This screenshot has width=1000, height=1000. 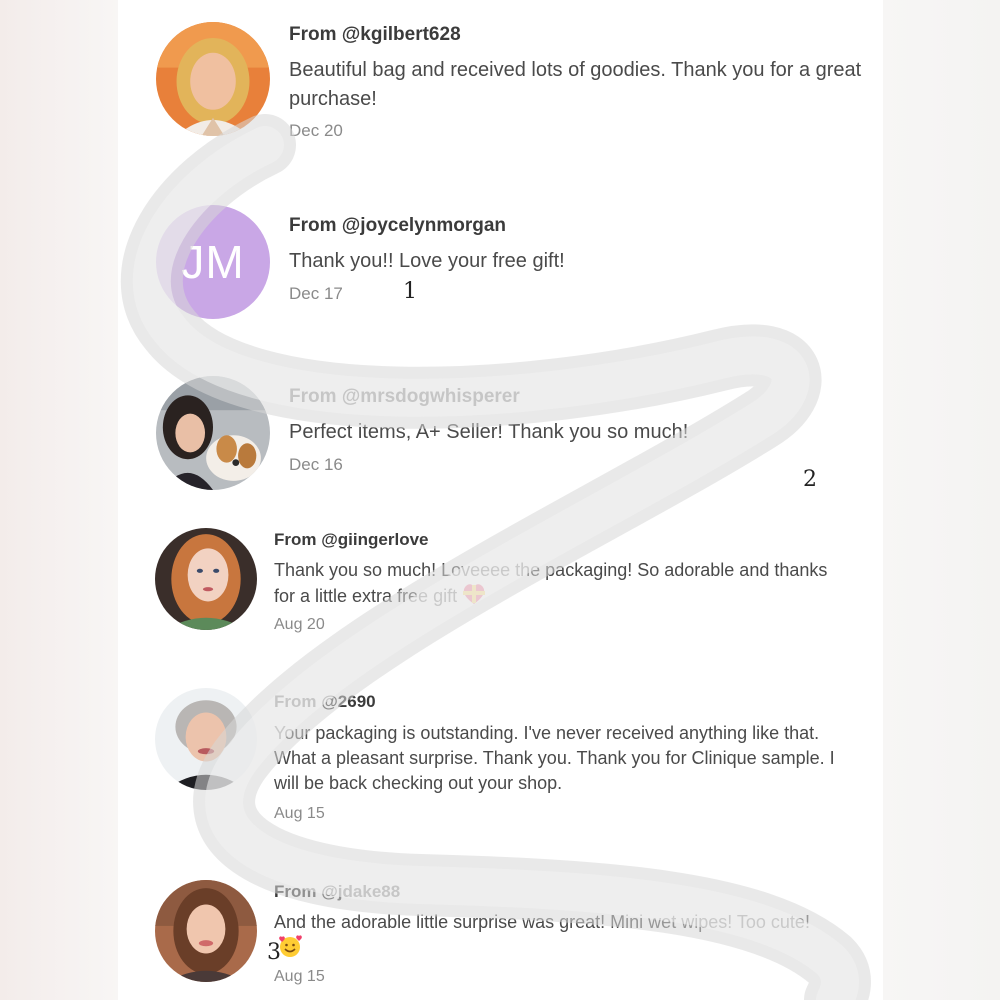 I want to click on avatar-jdake88, so click(x=206, y=931).